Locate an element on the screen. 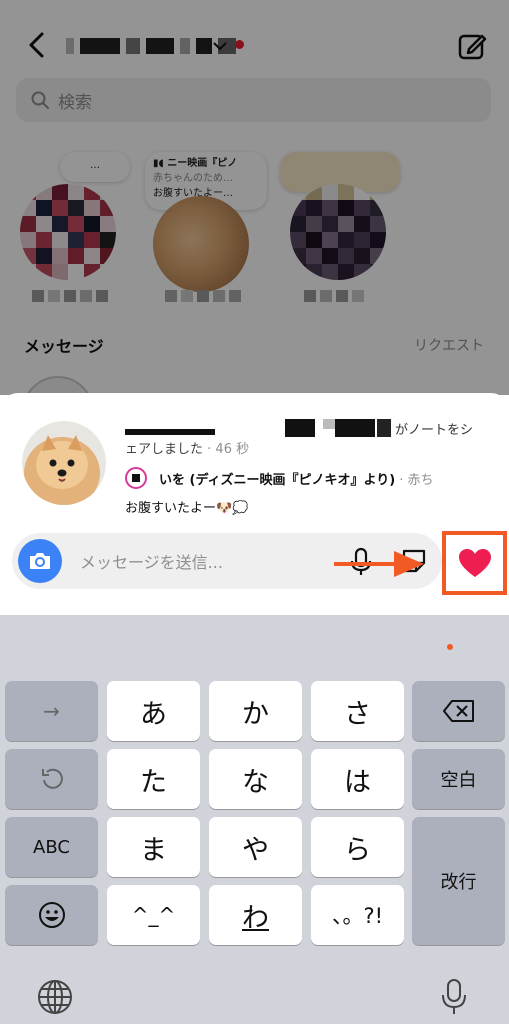 The height and width of the screenshot is (1024, 509). key-a: あ is located at coordinates (153, 711).